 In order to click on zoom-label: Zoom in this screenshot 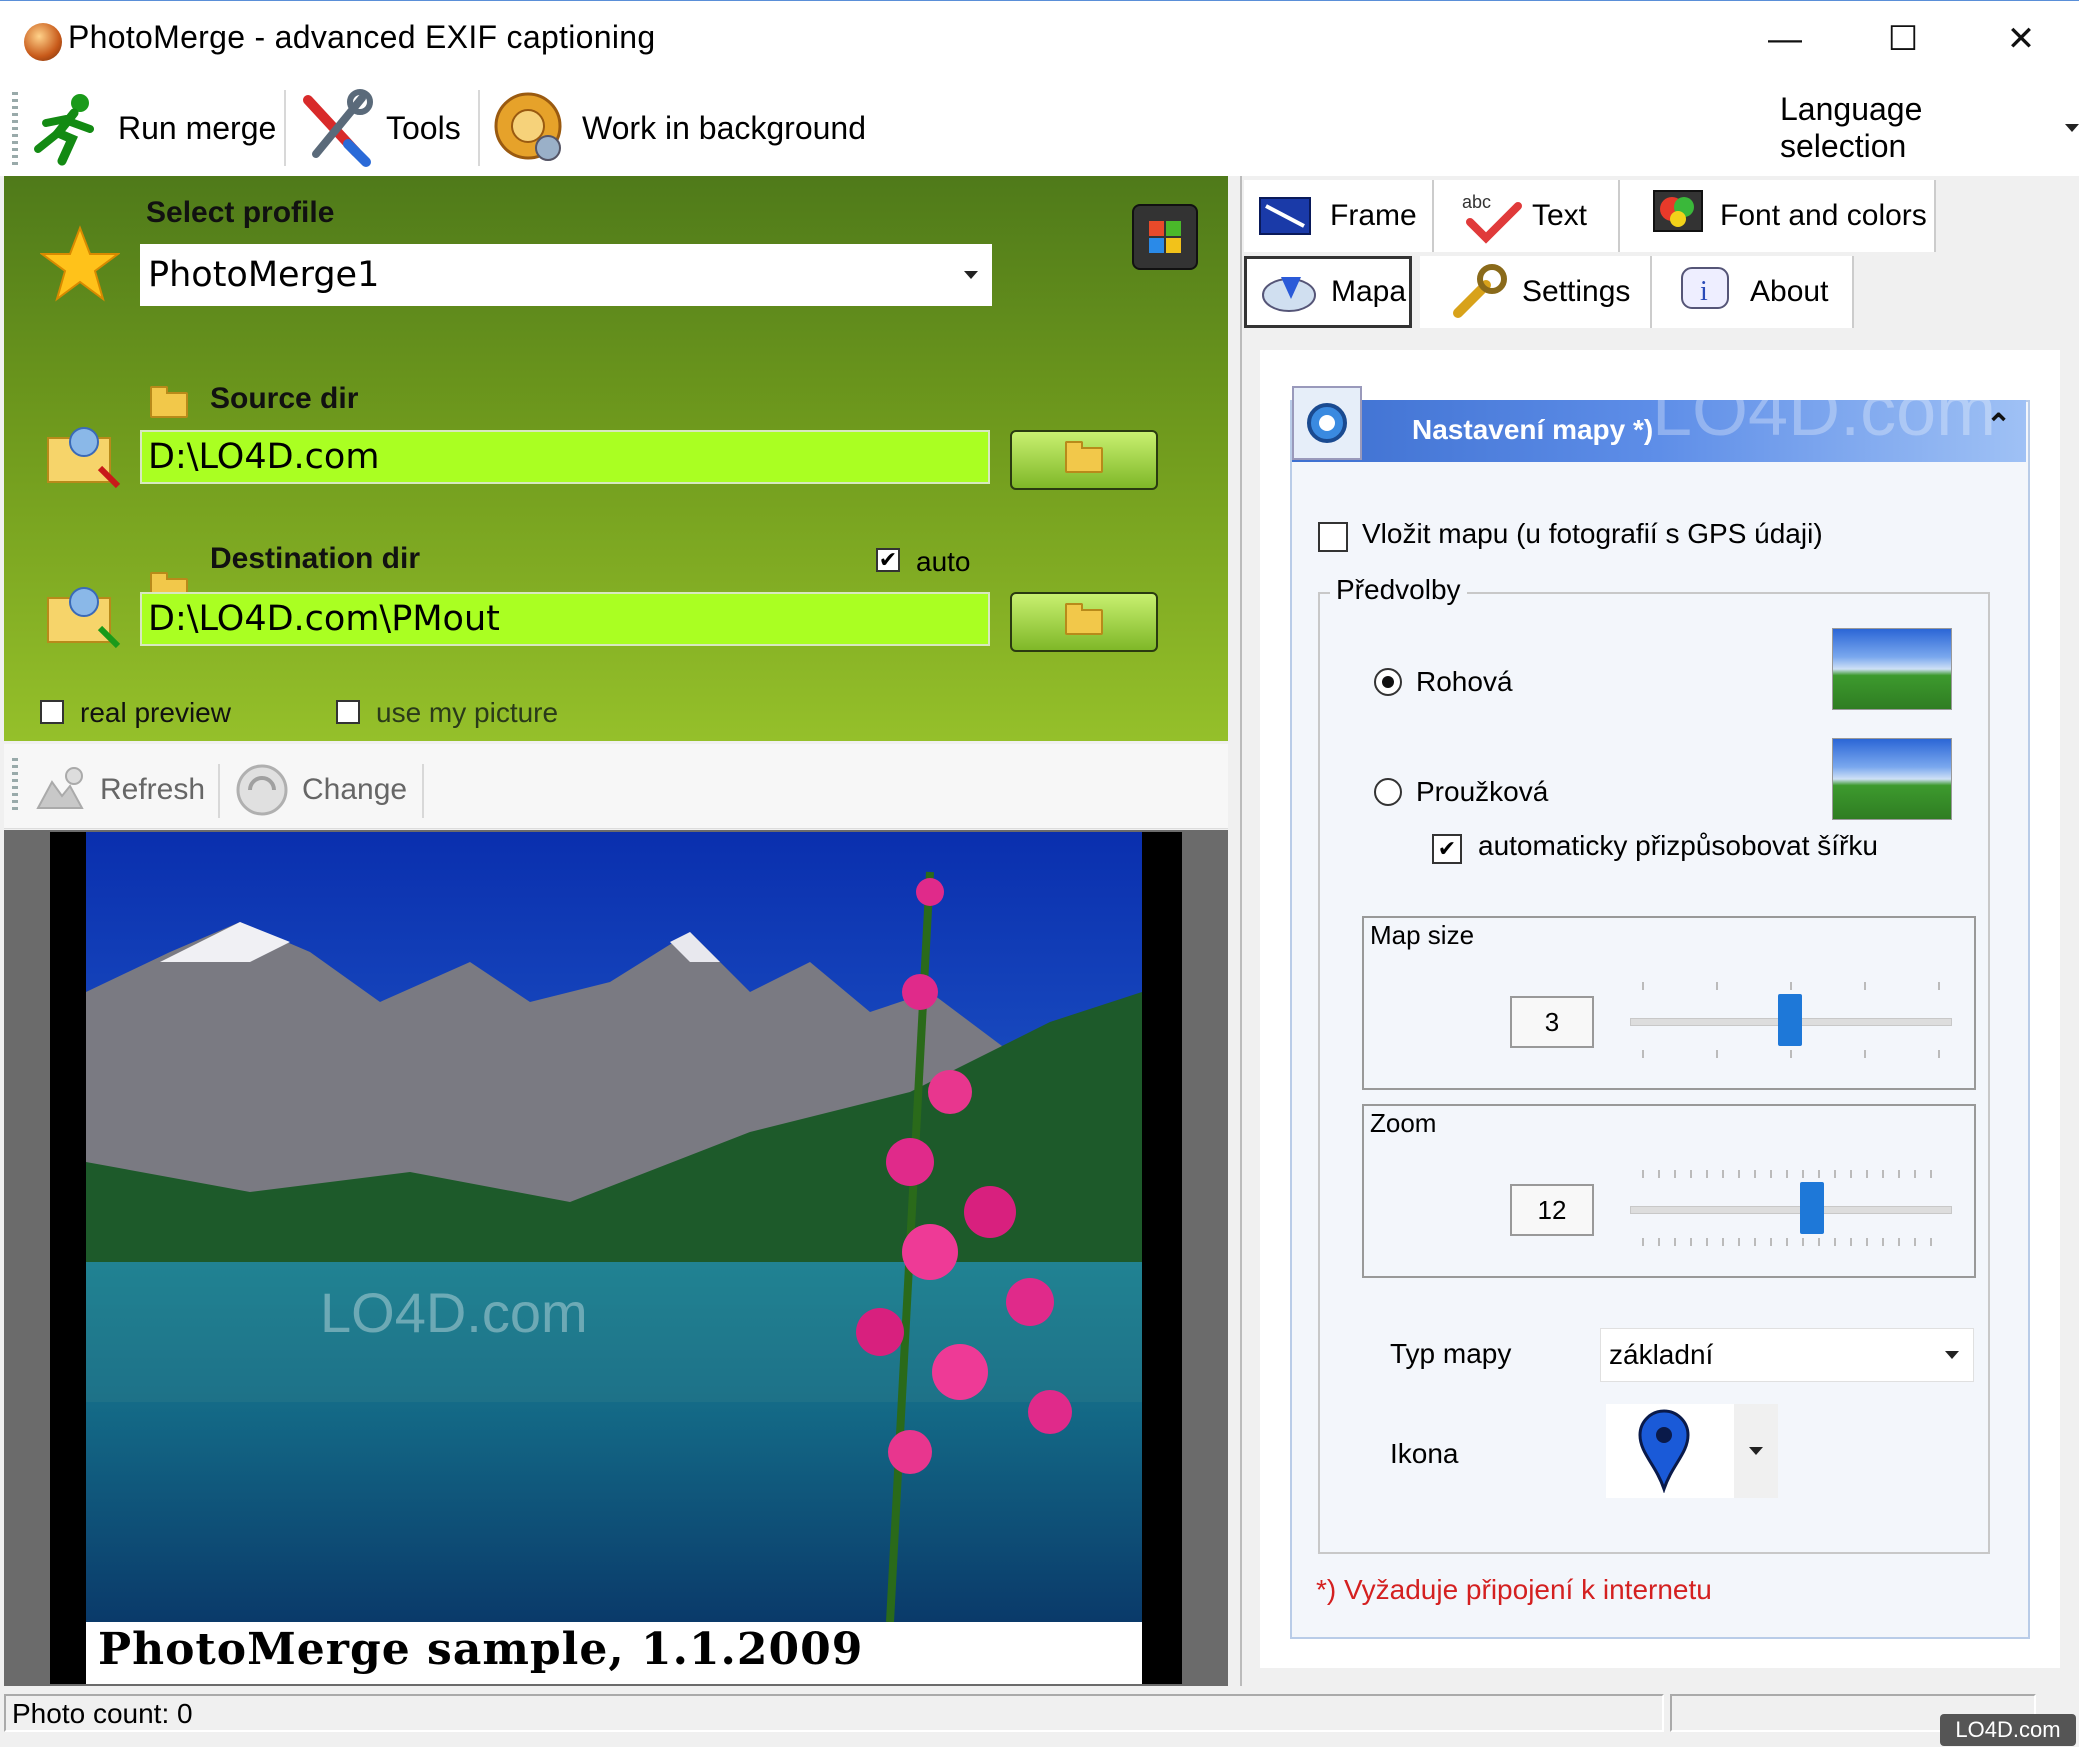, I will do `click(1403, 1123)`.